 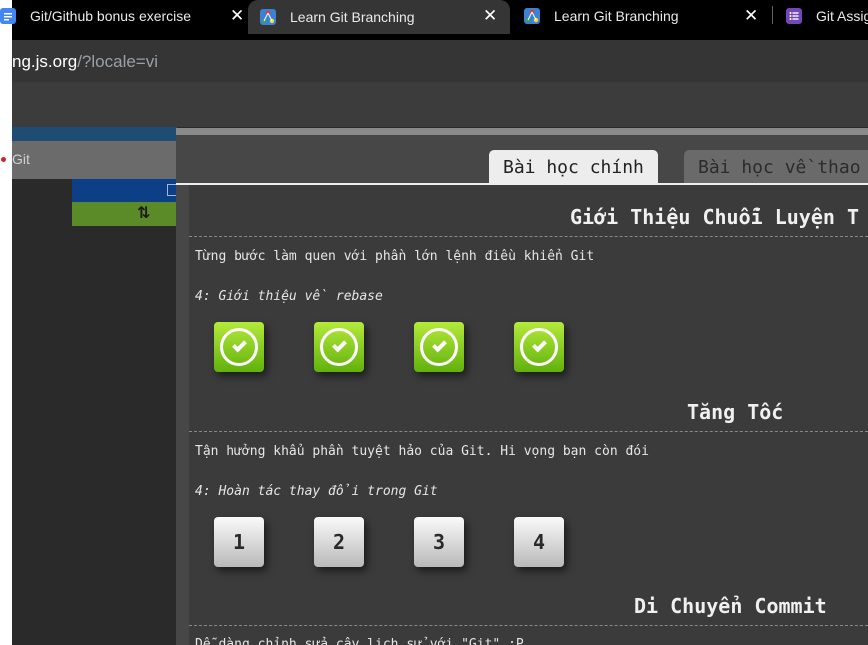 I want to click on tab-remote-lessons: Bài học về thao, so click(x=776, y=167).